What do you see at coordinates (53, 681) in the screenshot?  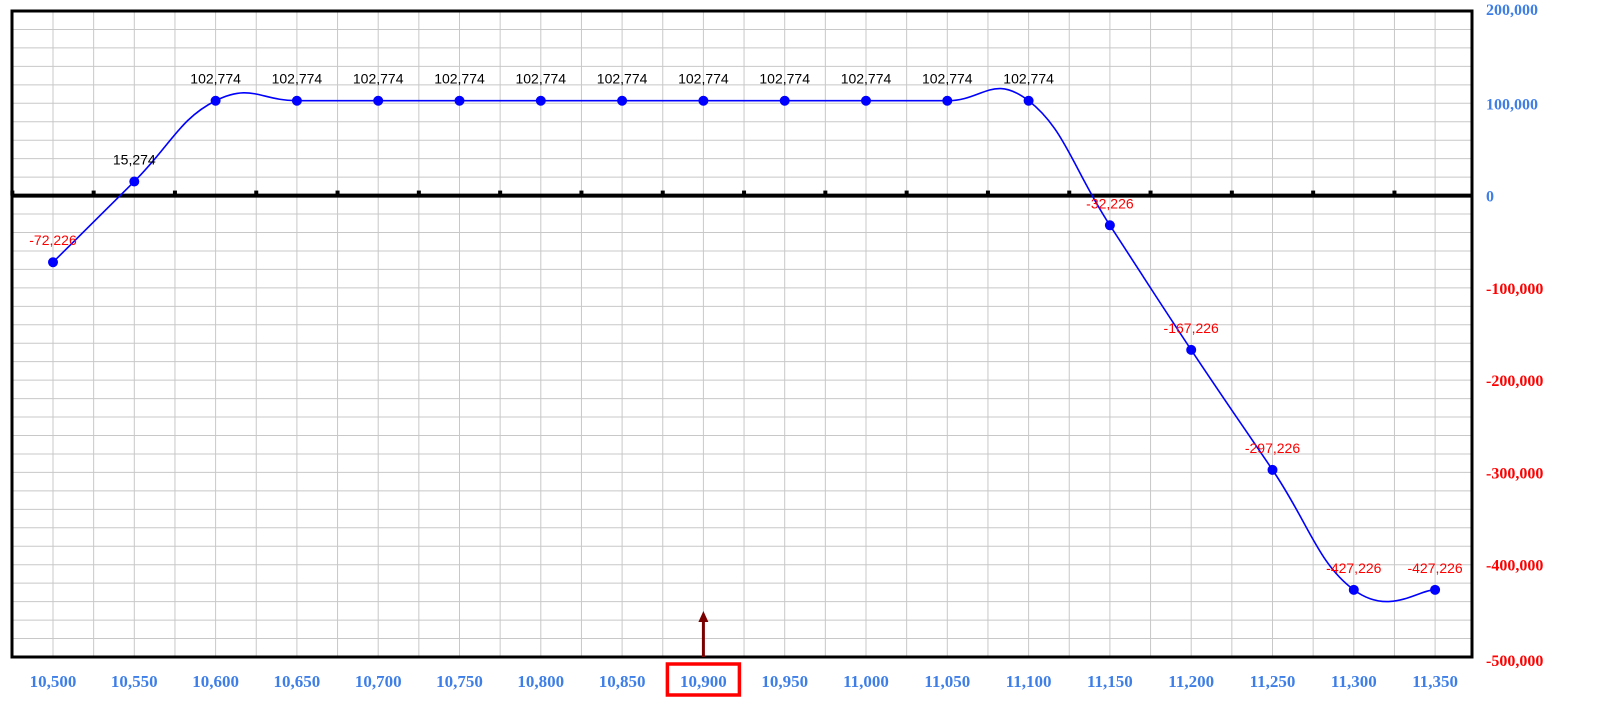 I see `x-tick-label: 10,500` at bounding box center [53, 681].